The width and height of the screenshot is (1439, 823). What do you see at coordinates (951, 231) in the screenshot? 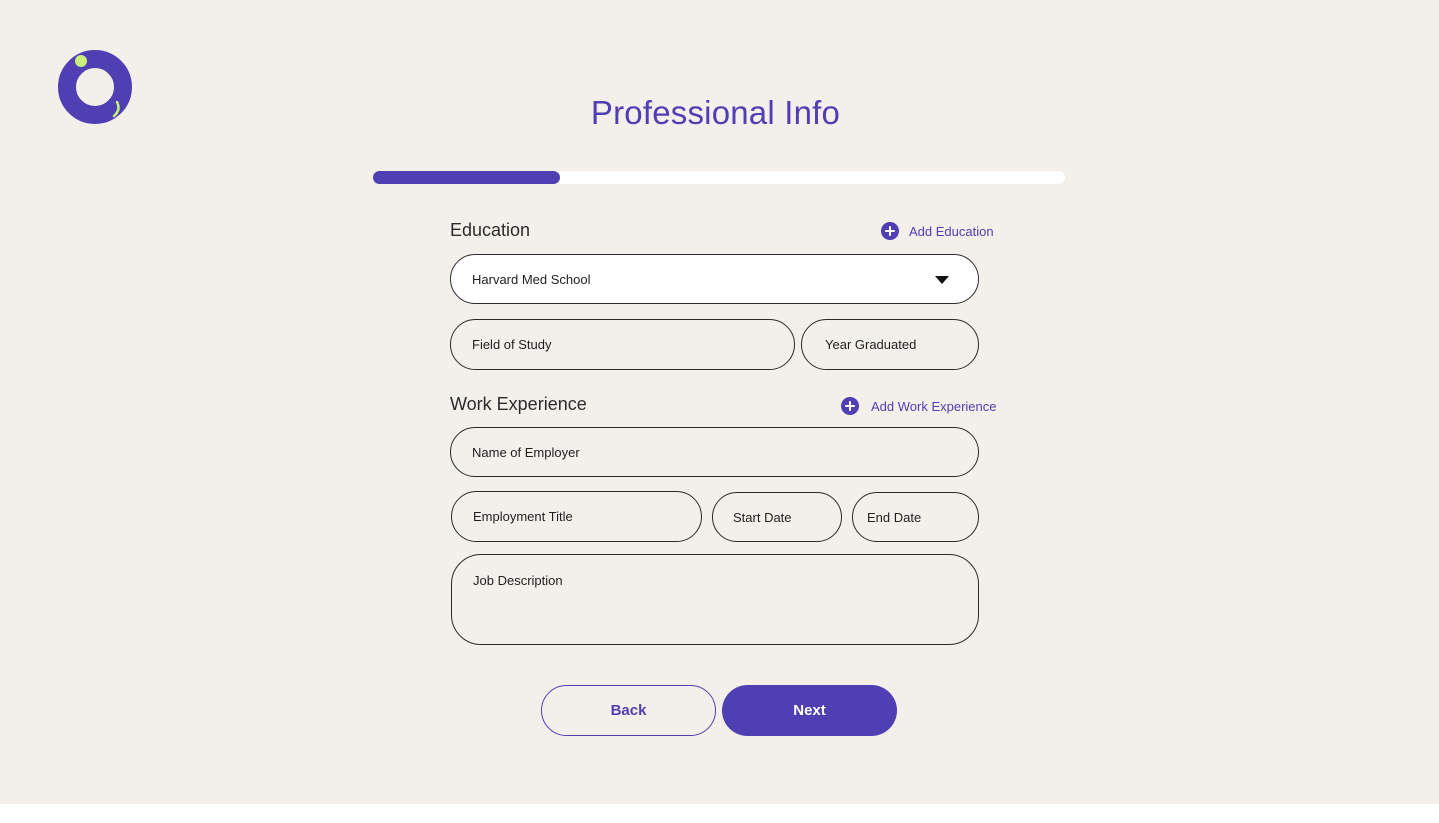
I see `add-education-label: Add Education` at bounding box center [951, 231].